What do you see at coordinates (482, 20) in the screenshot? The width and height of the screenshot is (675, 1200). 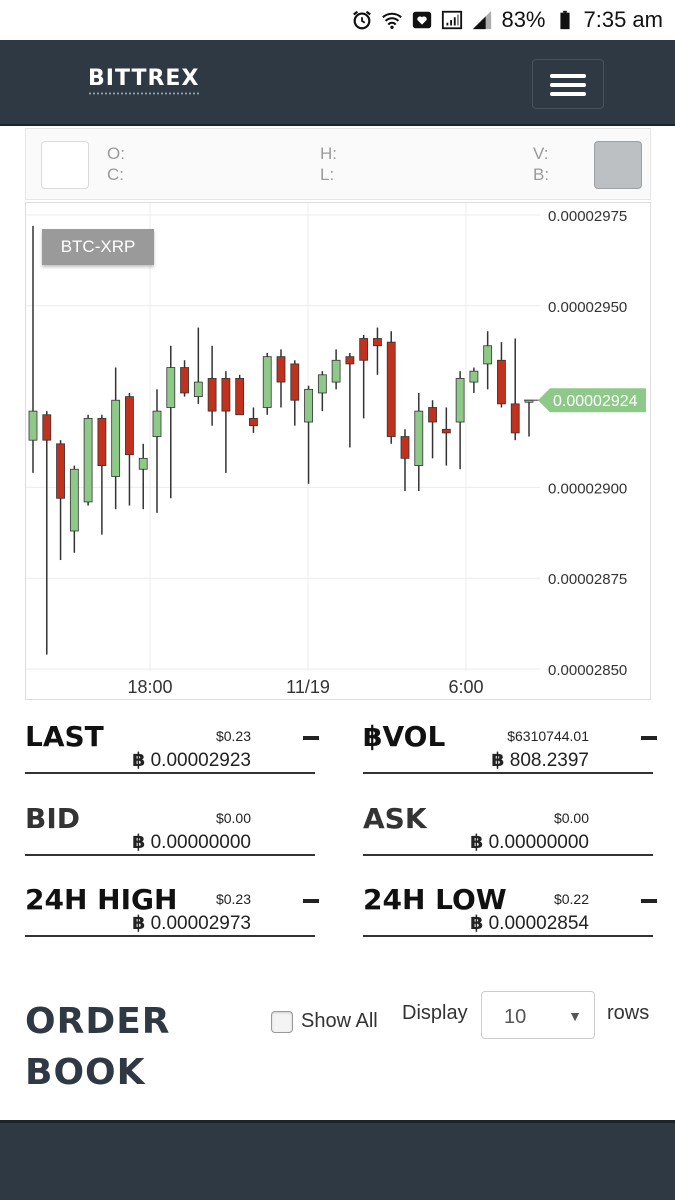 I see `signal-strength-icon` at bounding box center [482, 20].